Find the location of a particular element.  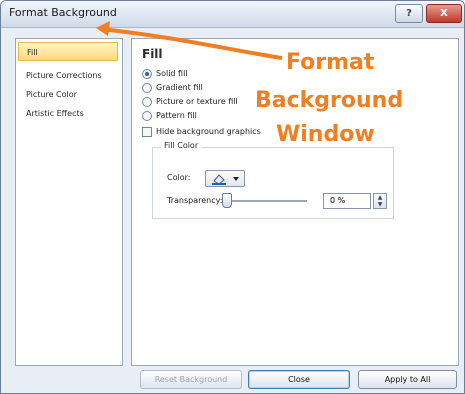

sidebar-item-picture-corrections: Picture Corrections is located at coordinates (68, 75).